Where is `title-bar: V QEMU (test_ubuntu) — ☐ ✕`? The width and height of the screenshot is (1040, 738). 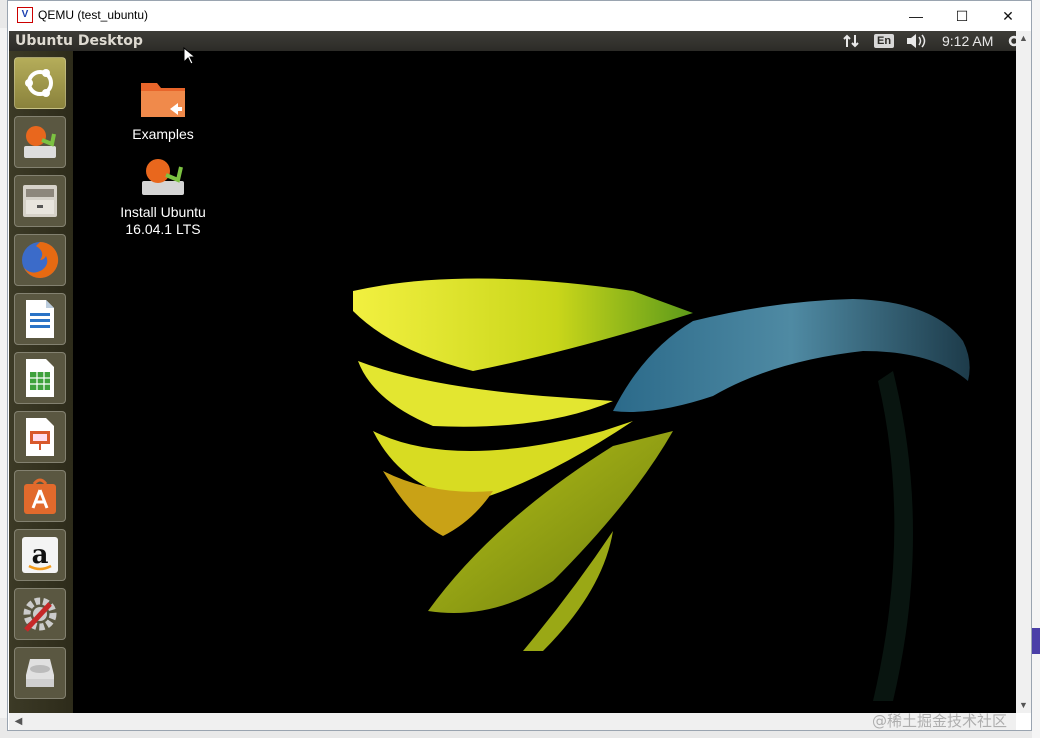 title-bar: V QEMU (test_ubuntu) — ☐ ✕ is located at coordinates (519, 16).